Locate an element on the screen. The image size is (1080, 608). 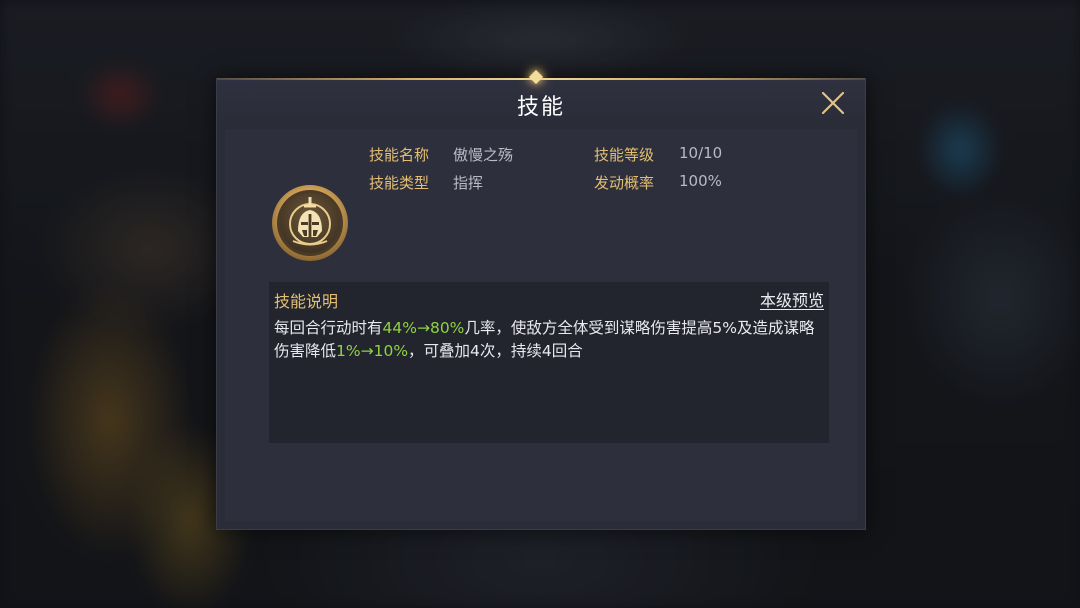
desc-segment: ，可叠加4次，持续4回合 is located at coordinates (495, 351).